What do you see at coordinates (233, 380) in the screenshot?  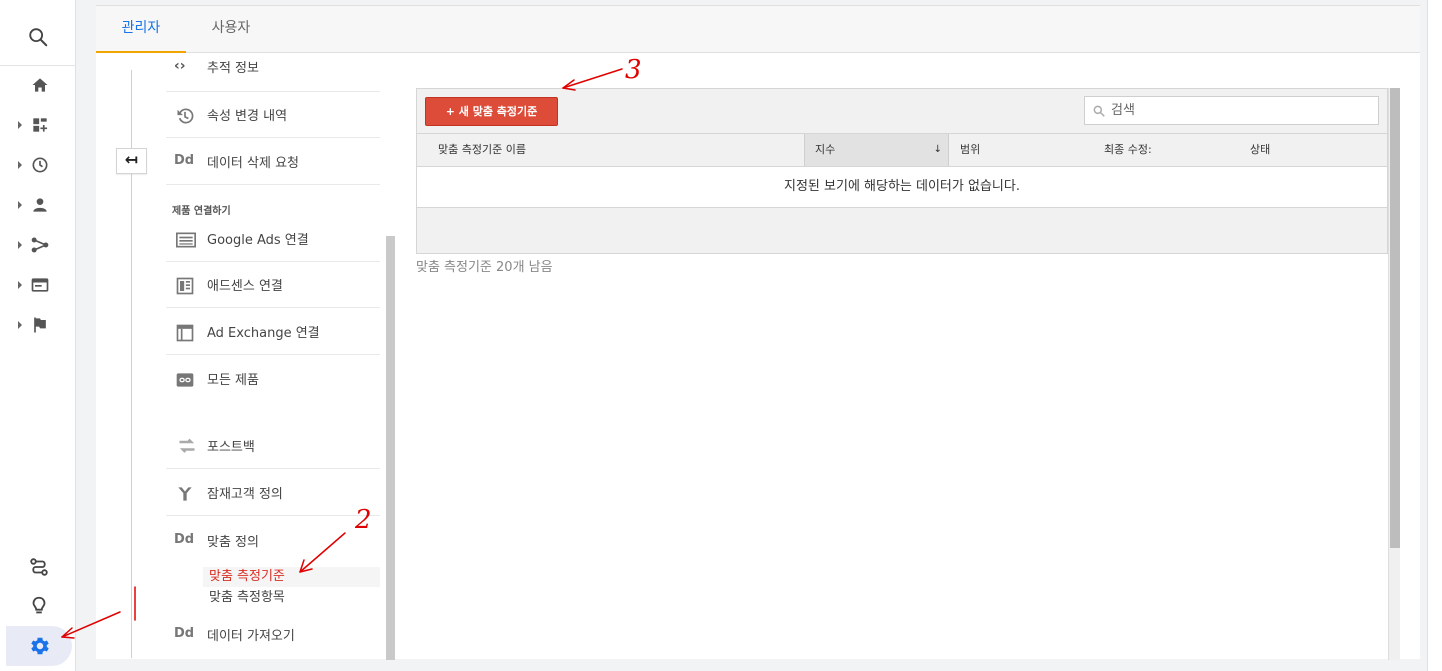 I see `nav-item-label: 모든 제품` at bounding box center [233, 380].